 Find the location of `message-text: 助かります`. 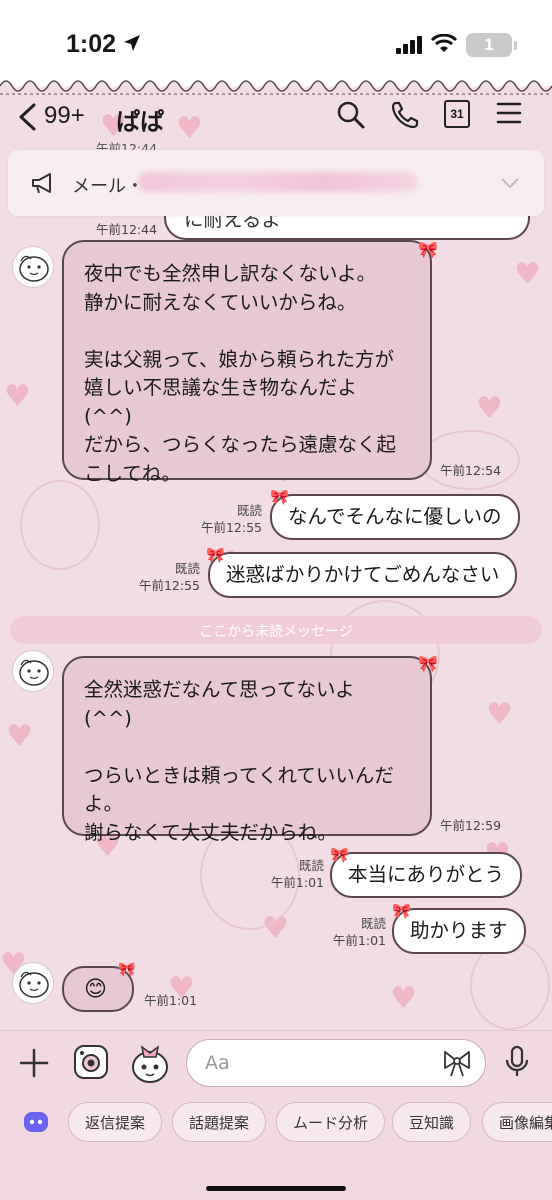

message-text: 助かります is located at coordinates (459, 930).